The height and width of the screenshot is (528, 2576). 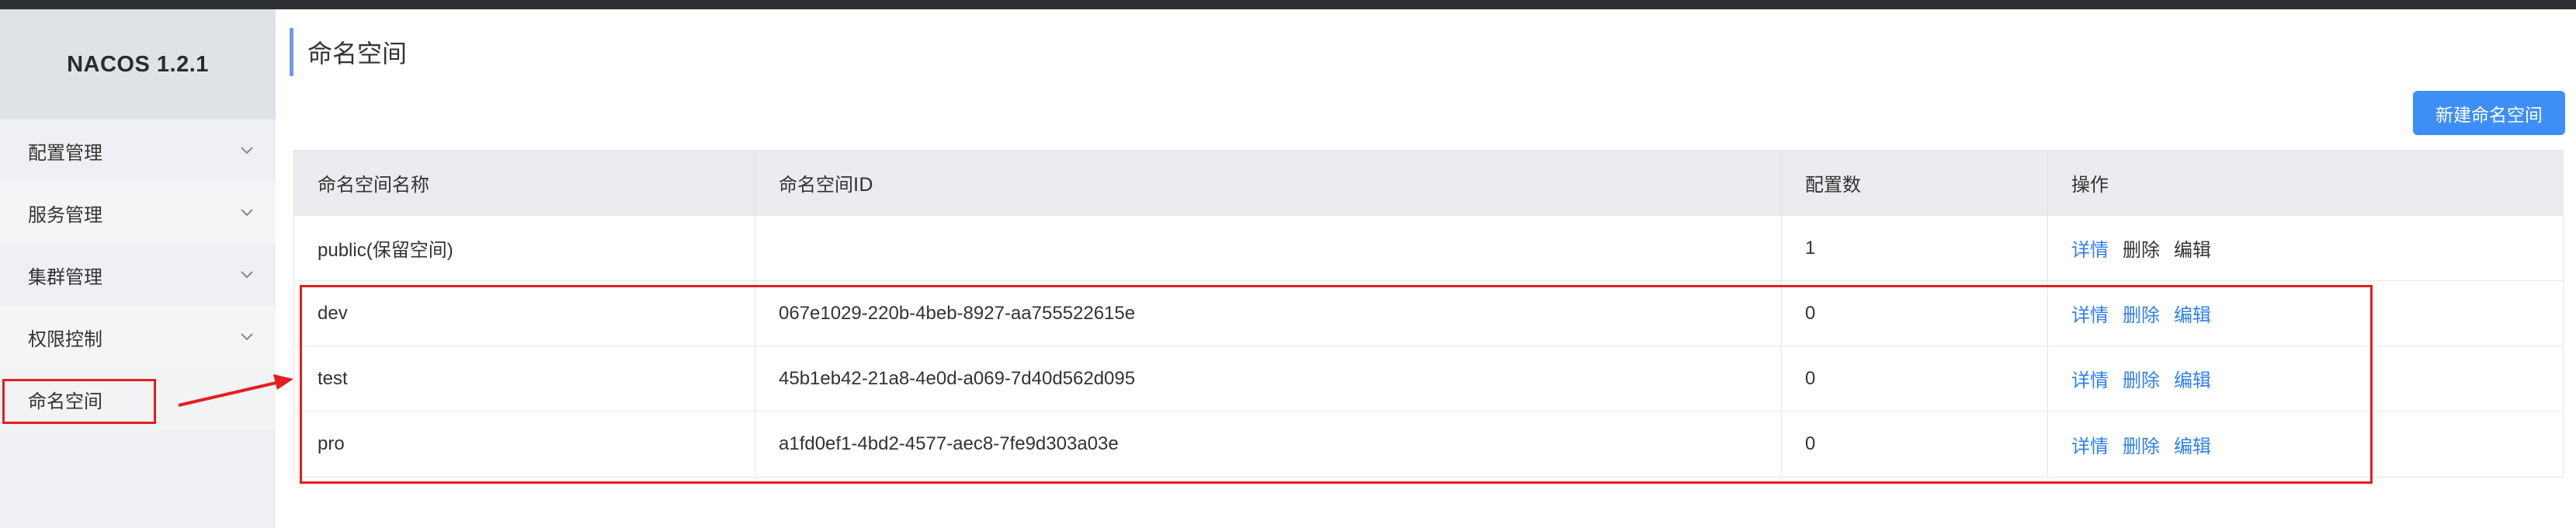 What do you see at coordinates (2090, 185) in the screenshot?
I see `column-header-ops: 操作` at bounding box center [2090, 185].